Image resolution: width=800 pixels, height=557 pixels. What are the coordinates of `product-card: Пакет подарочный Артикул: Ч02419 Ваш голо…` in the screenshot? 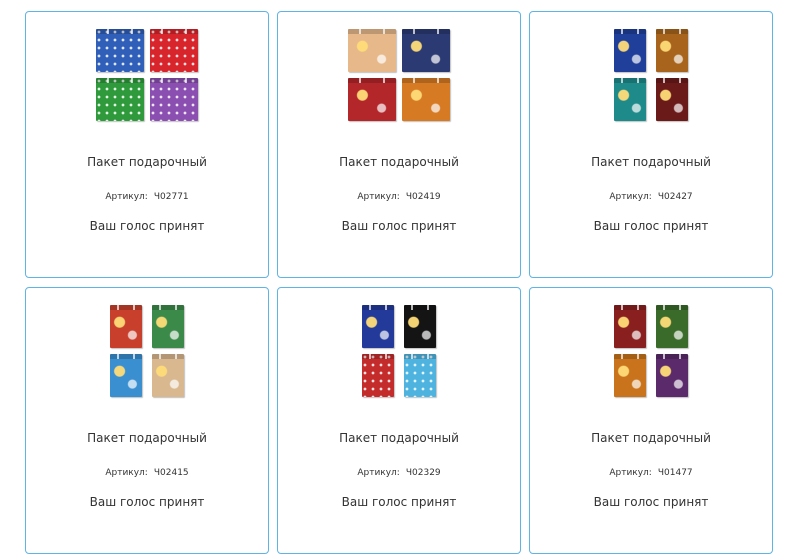 It's located at (399, 144).